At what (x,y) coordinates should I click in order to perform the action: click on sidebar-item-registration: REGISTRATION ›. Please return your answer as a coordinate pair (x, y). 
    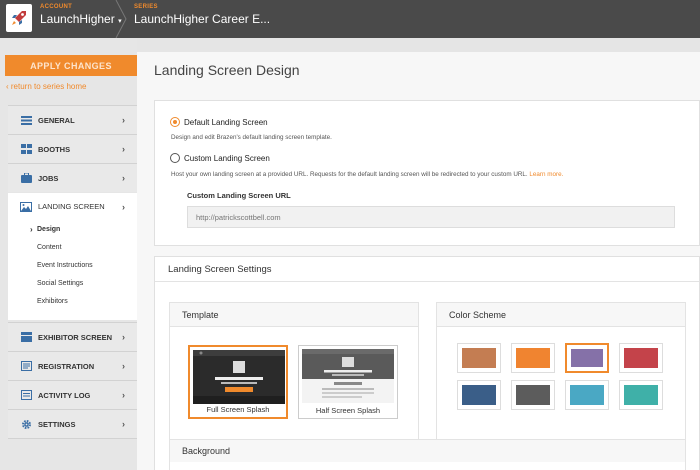
    Looking at the image, I should click on (72, 365).